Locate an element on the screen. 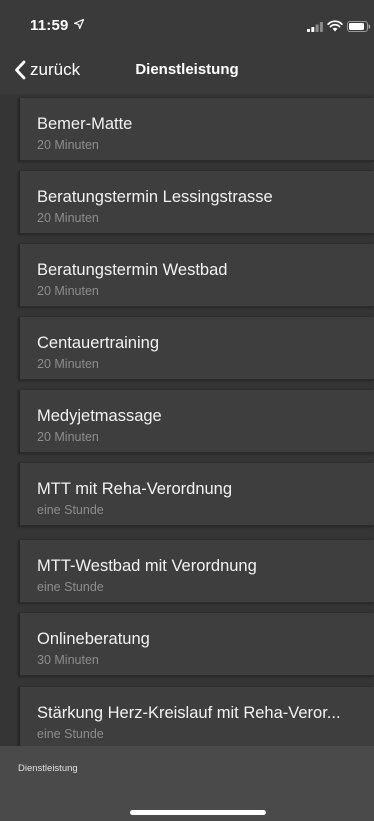 The image size is (374, 821). service-title: Beratungstermin Westbad is located at coordinates (132, 270).